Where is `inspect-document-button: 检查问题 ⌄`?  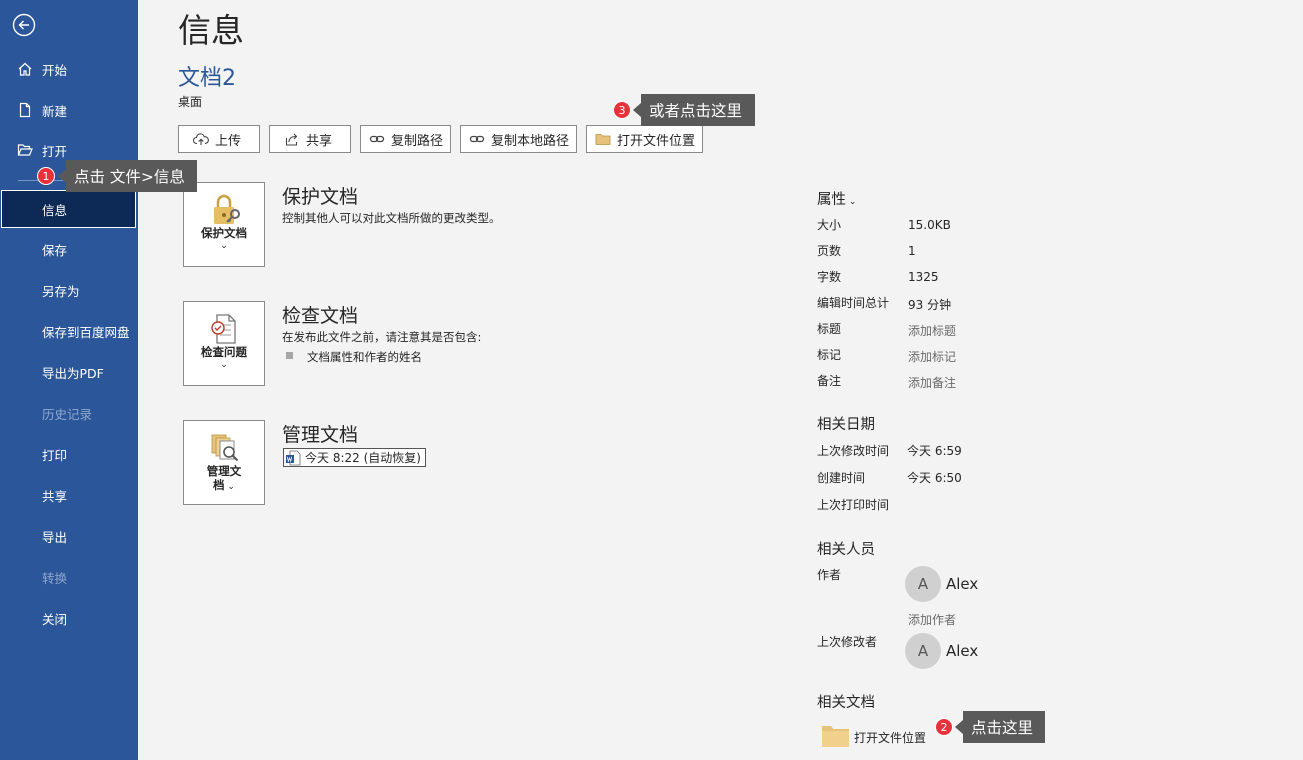
inspect-document-button: 检查问题 ⌄ is located at coordinates (224, 343).